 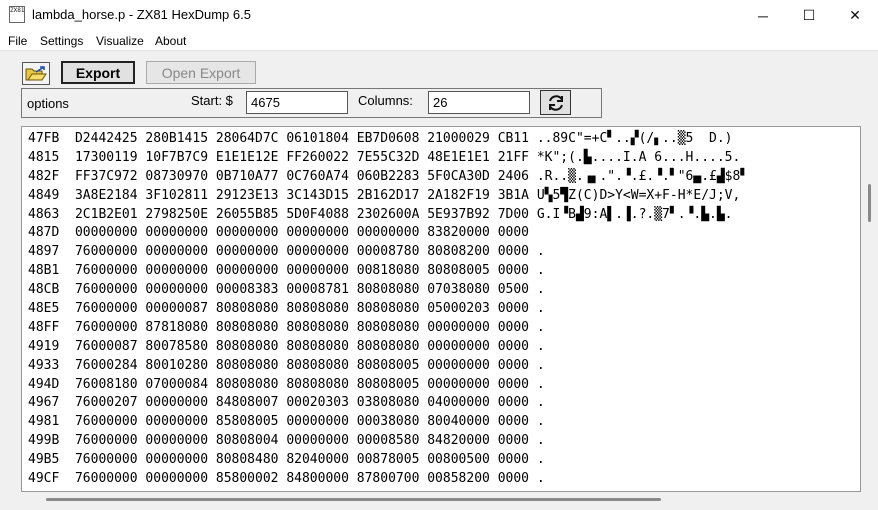 What do you see at coordinates (317, 138) in the screenshot?
I see `hex-cell: 06101804` at bounding box center [317, 138].